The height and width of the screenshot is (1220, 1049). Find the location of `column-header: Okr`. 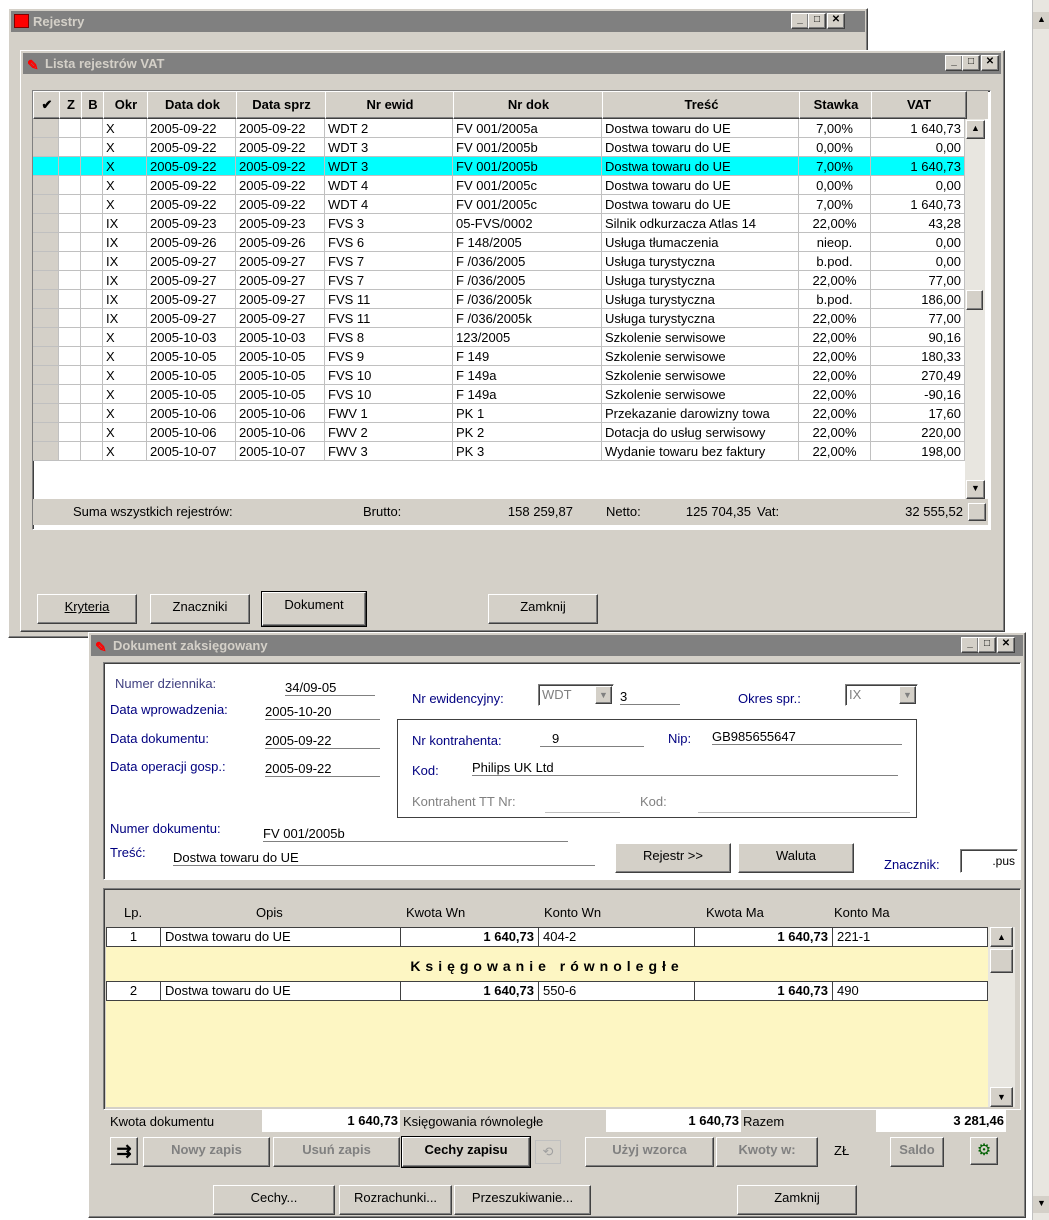

column-header: Okr is located at coordinates (126, 105).